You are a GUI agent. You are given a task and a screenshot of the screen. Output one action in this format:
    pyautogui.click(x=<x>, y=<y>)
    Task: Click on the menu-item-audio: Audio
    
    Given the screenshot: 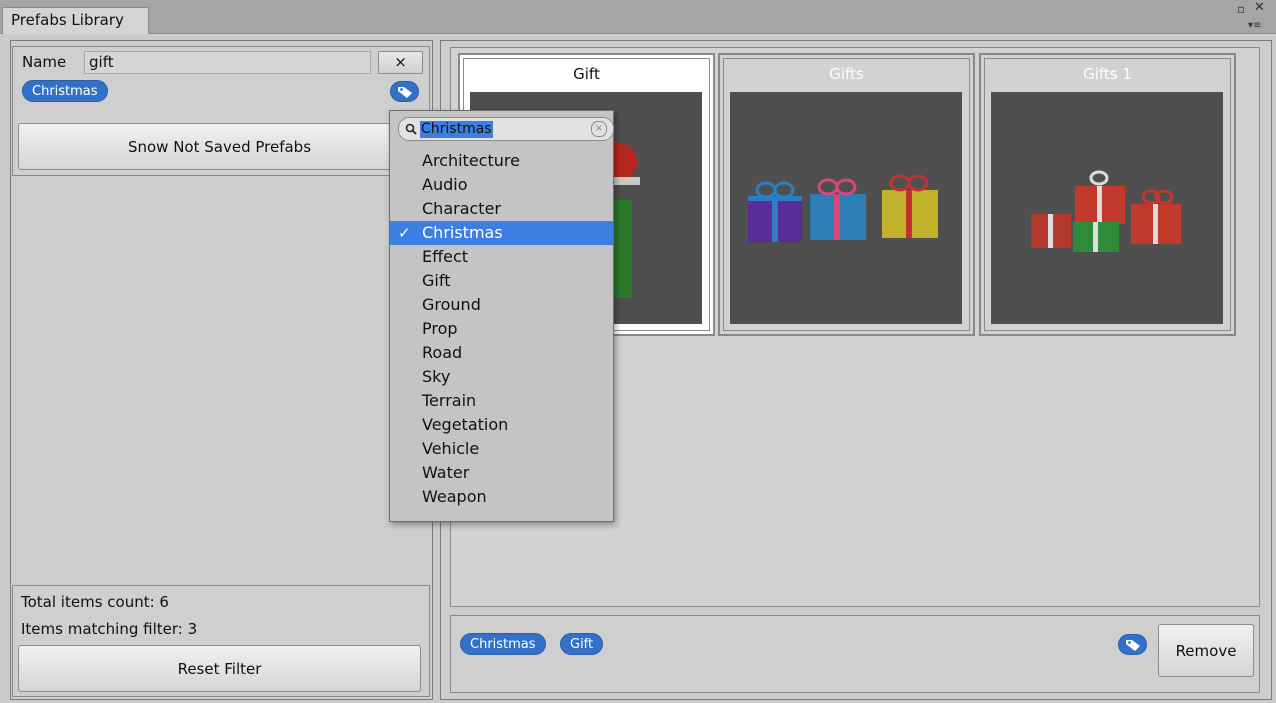 What is the action you would take?
    pyautogui.click(x=501, y=185)
    